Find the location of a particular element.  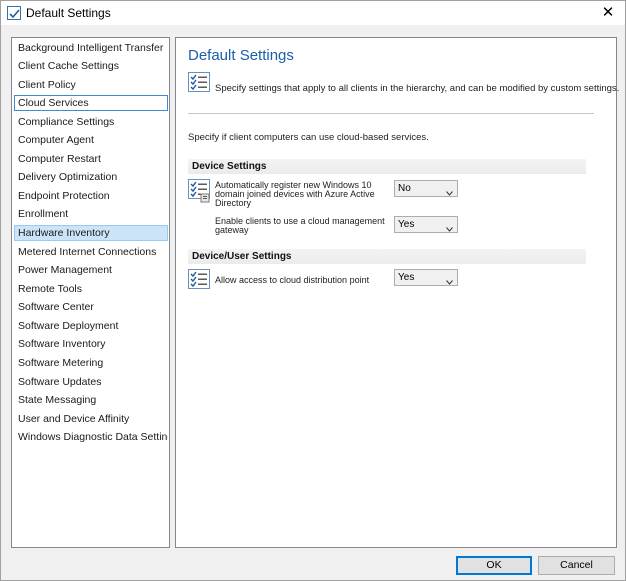

nav-item-metered-internet-connections: Metered Internet Connections is located at coordinates (91, 252).